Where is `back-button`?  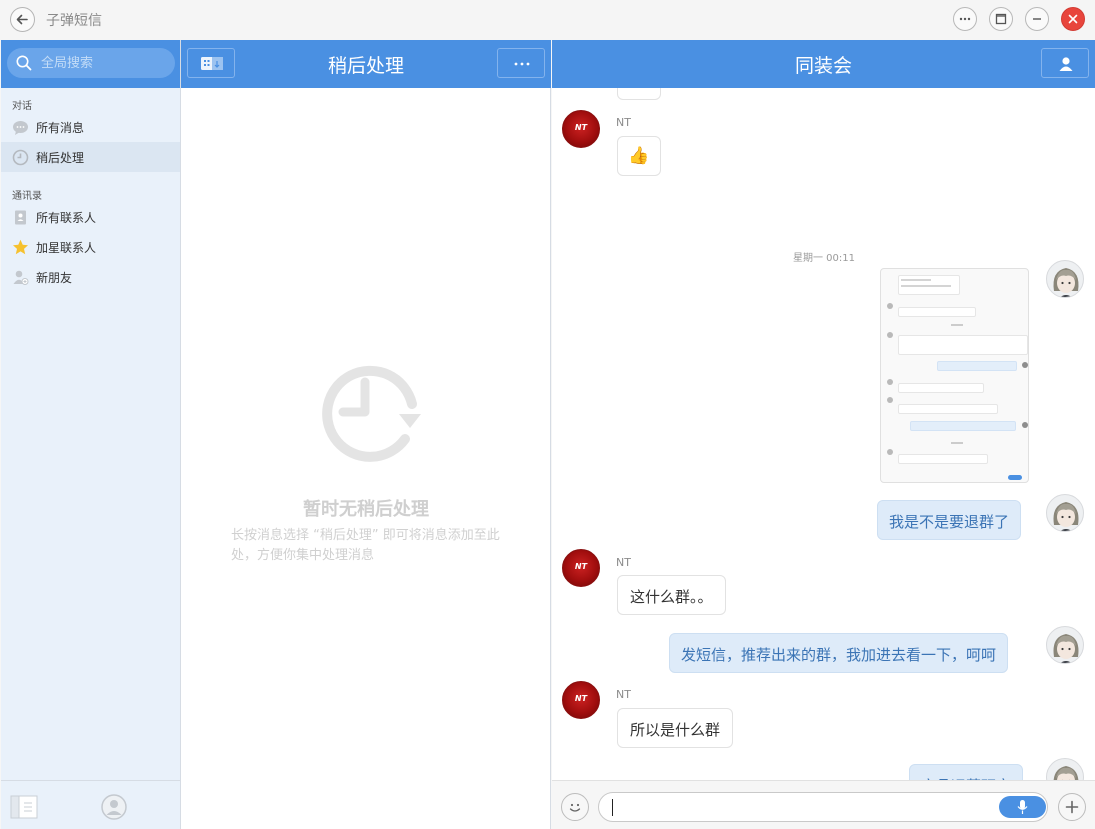
back-button is located at coordinates (22, 19).